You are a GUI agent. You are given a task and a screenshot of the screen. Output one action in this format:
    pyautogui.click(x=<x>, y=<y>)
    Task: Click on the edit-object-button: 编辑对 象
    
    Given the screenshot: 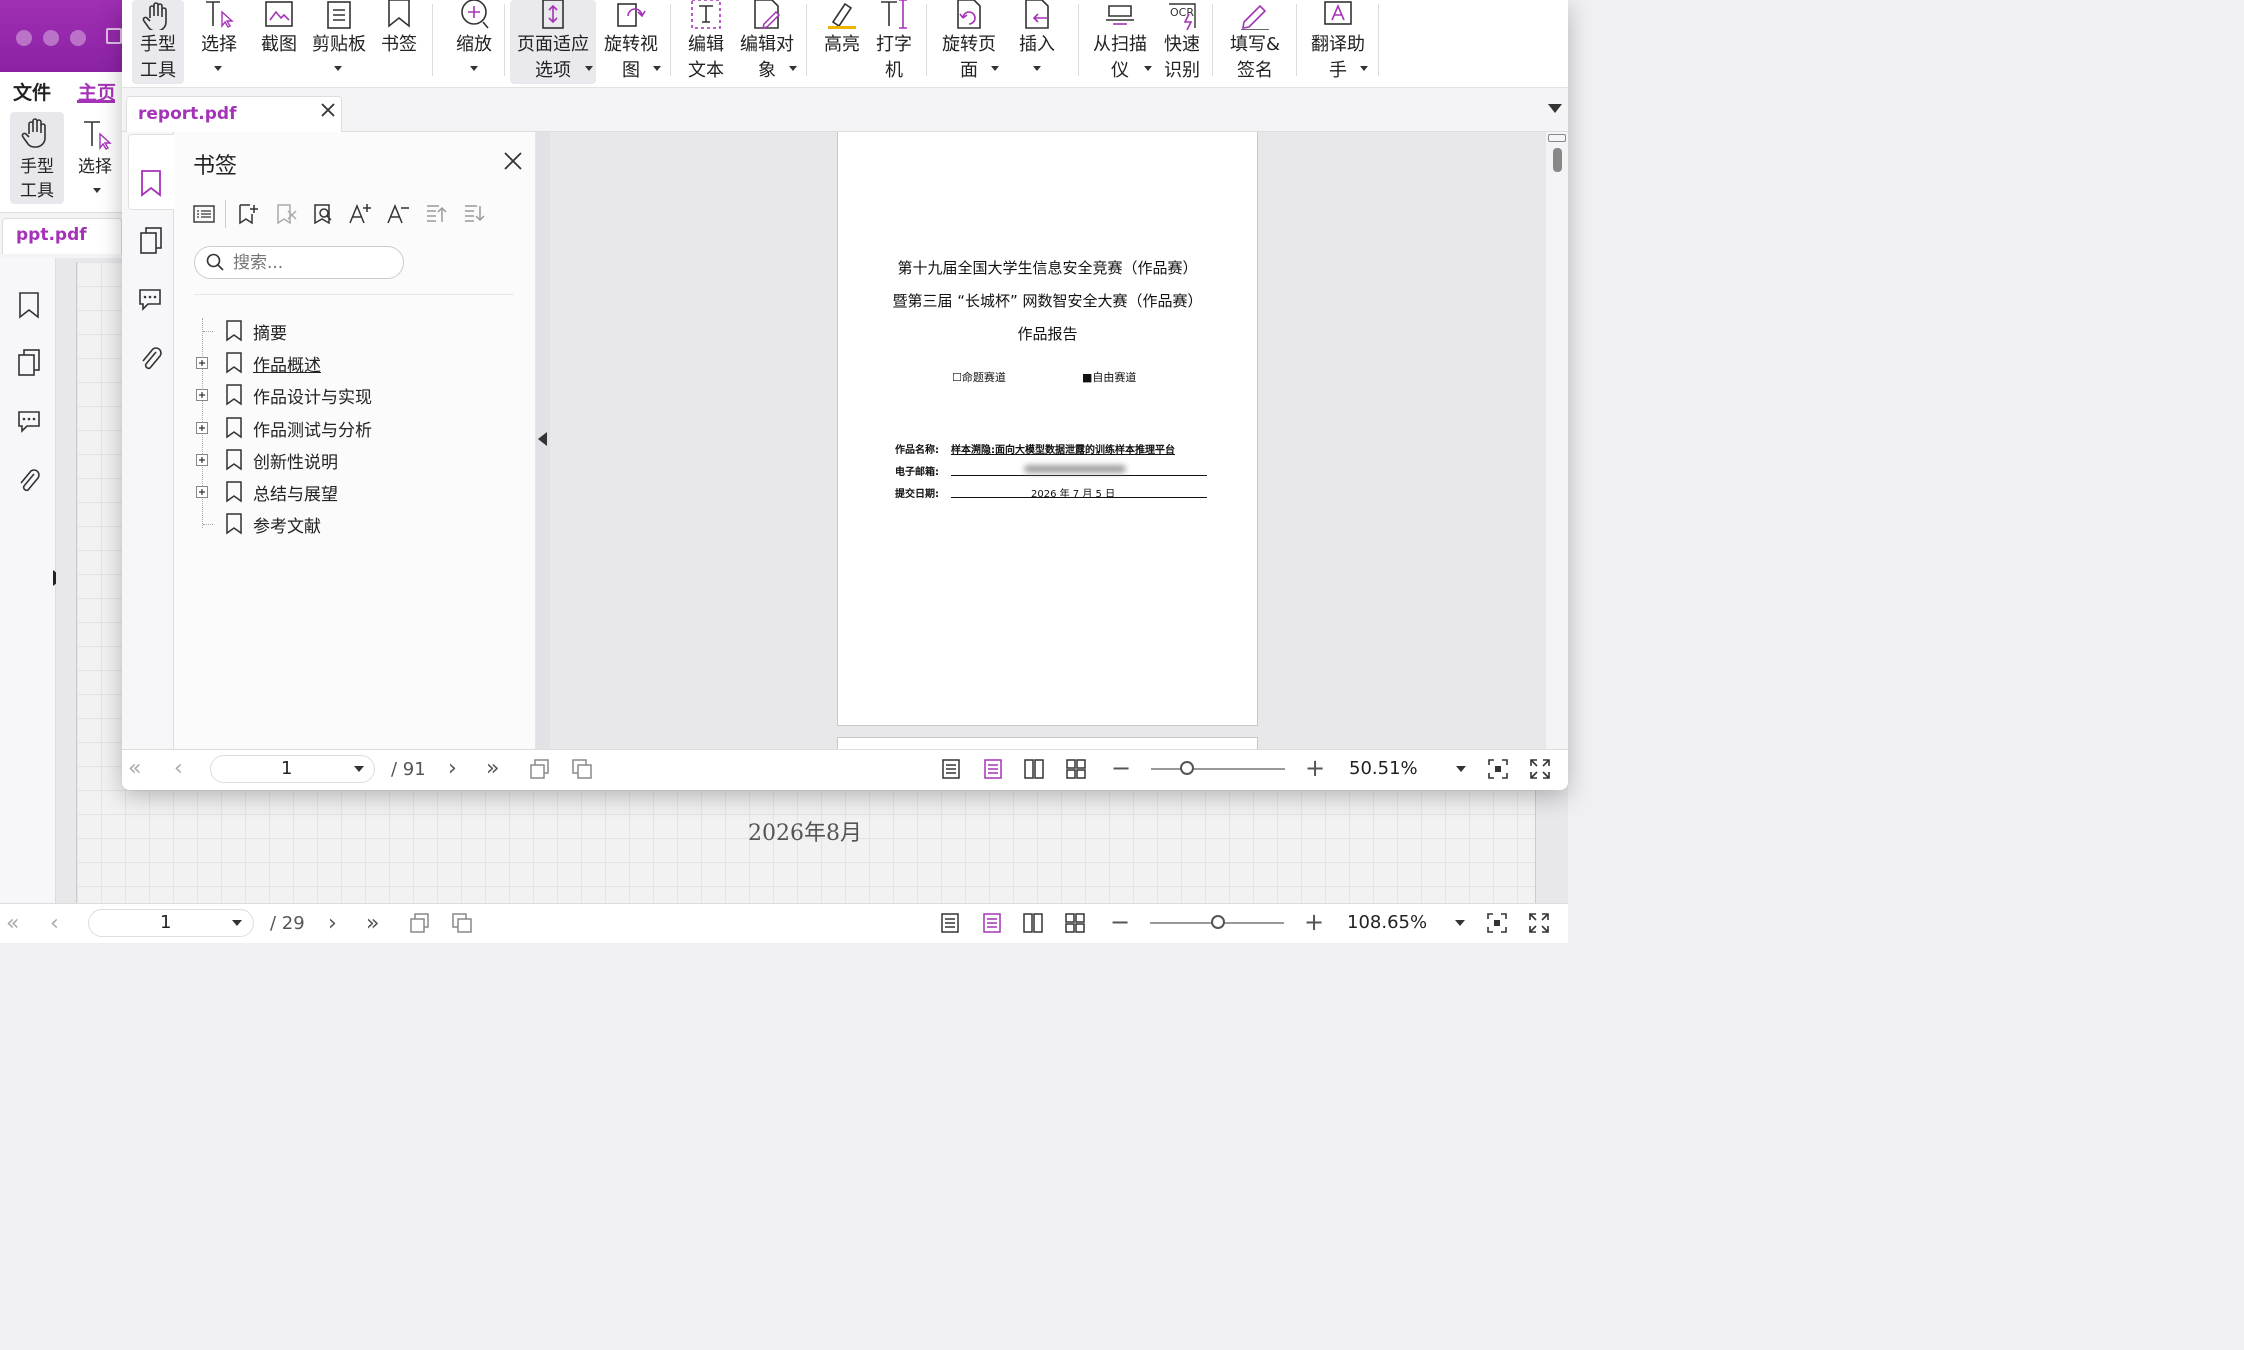 What is the action you would take?
    pyautogui.click(x=767, y=42)
    